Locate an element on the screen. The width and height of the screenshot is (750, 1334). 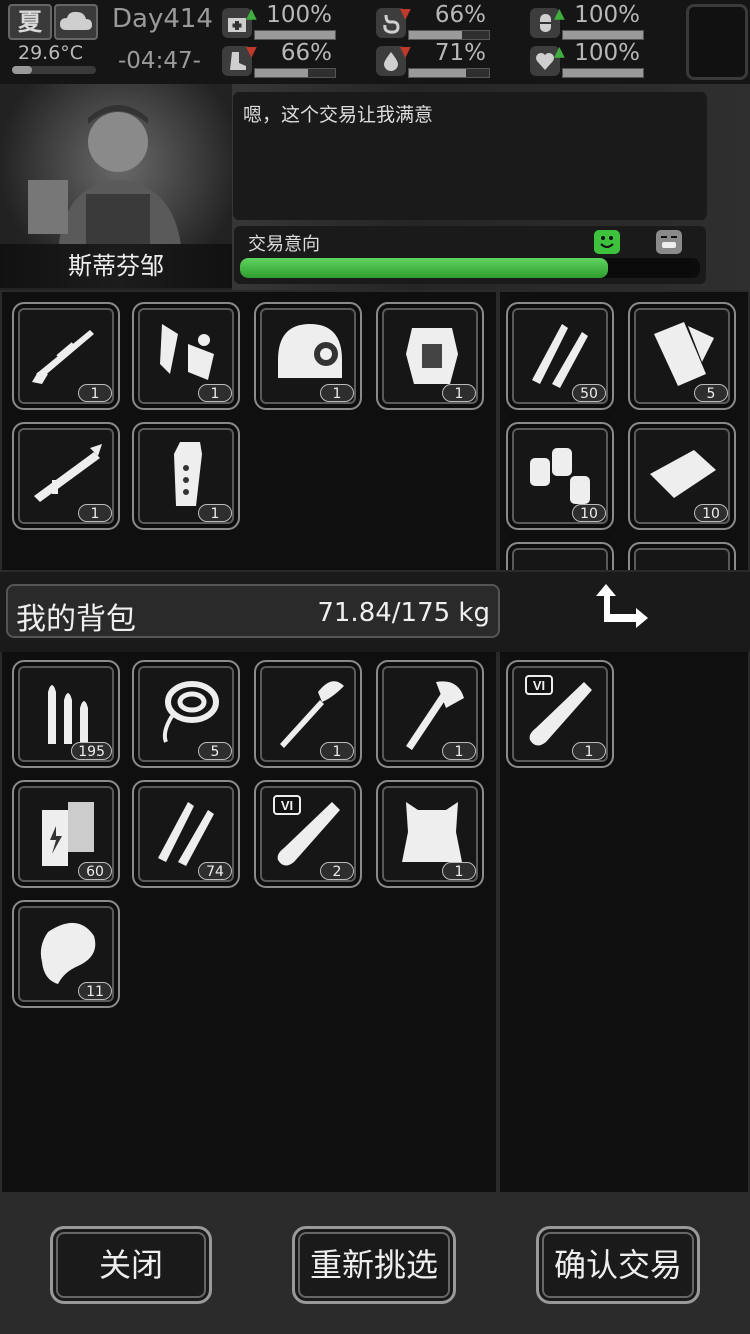
trader-item-bread: 10 is located at coordinates (682, 476).